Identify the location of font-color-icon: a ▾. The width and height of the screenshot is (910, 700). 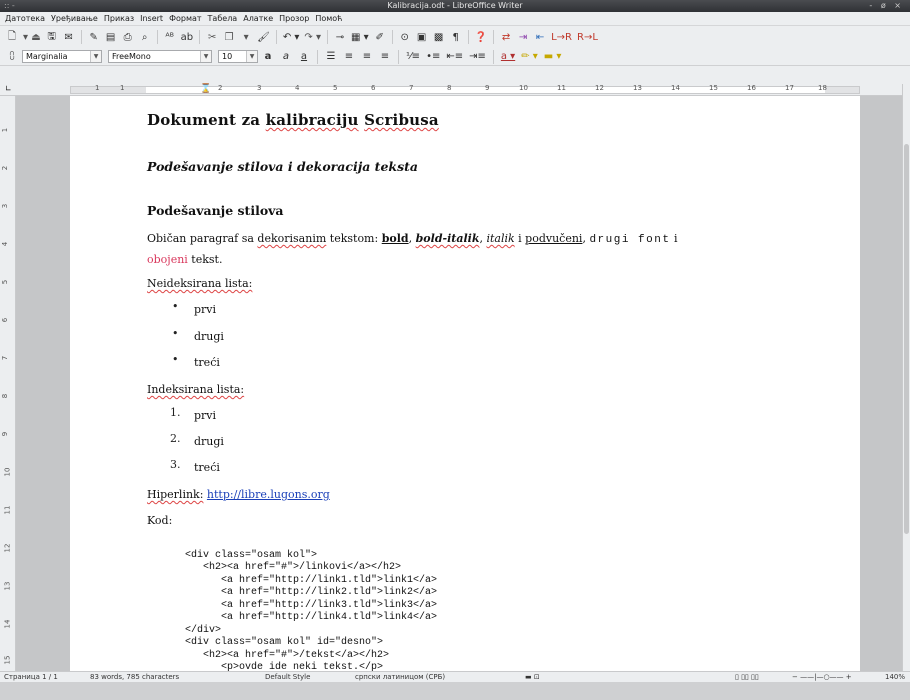
(508, 57).